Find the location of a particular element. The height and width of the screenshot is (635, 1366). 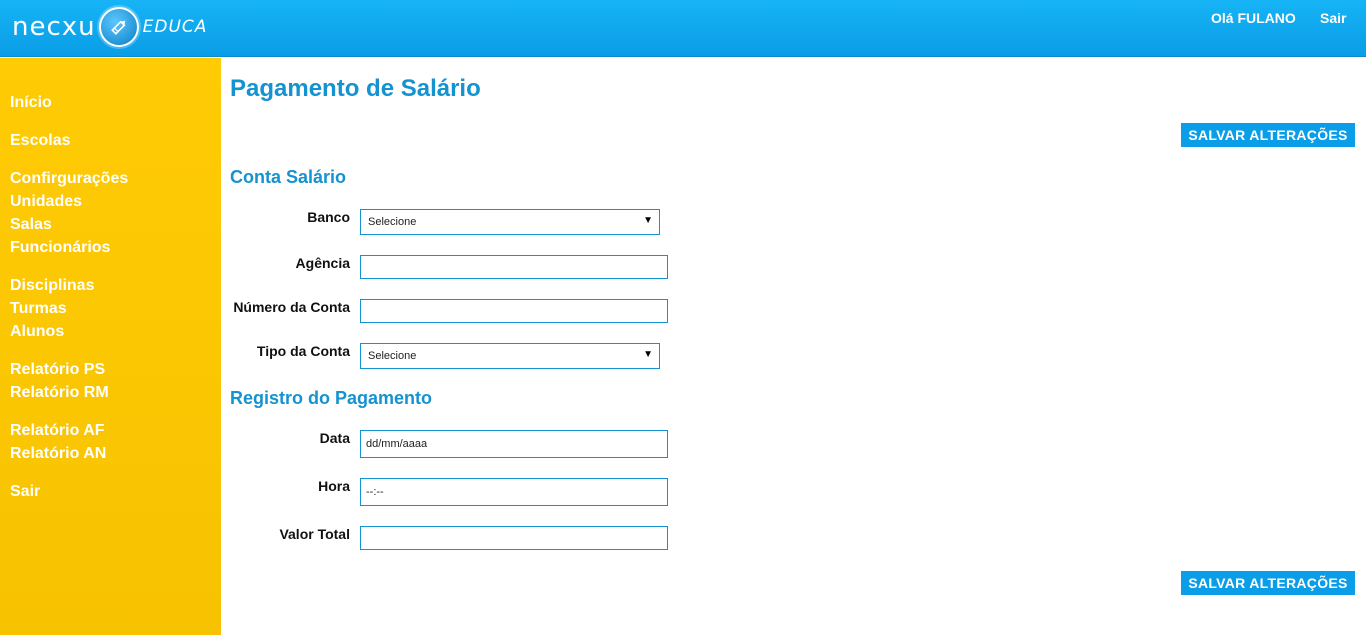

sidebar-item-alunos: Alunos is located at coordinates (37, 332).